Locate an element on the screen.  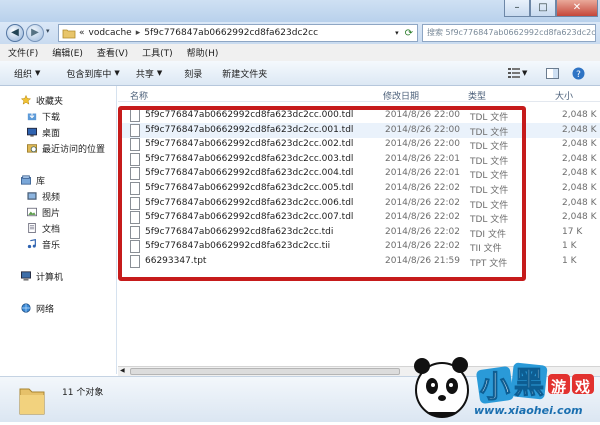
close-button: ✕ is located at coordinates (577, 8).